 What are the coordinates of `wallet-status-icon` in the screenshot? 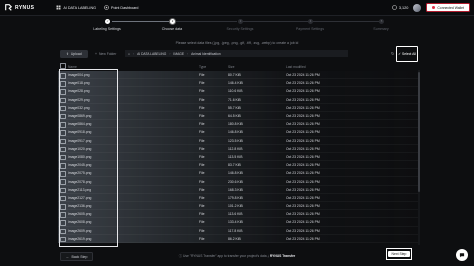 It's located at (434, 8).